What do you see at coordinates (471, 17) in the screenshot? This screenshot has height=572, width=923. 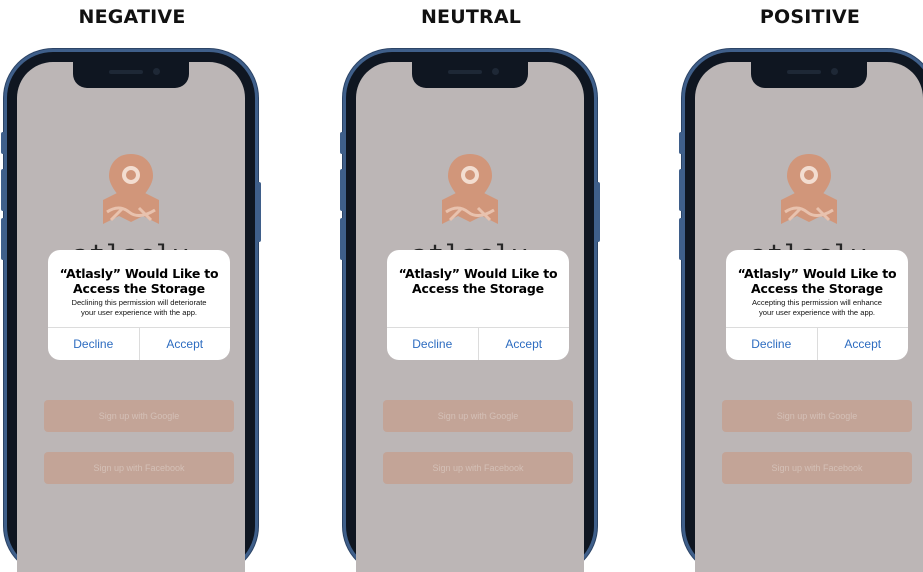 I see `variant-heading: NEUTRAL` at bounding box center [471, 17].